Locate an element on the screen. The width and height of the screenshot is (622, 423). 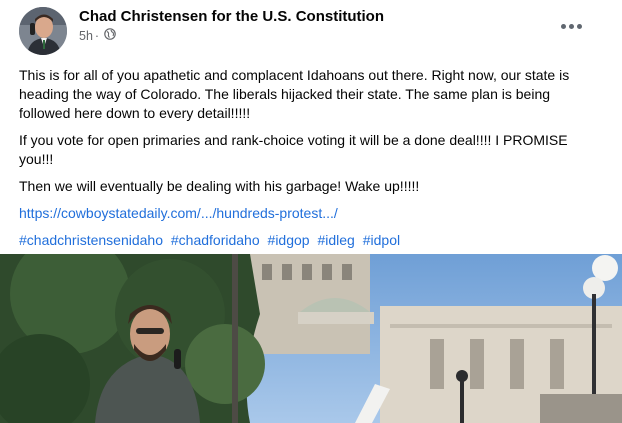
hashtag-link: #chadchristensenidaho is located at coordinates (91, 240).